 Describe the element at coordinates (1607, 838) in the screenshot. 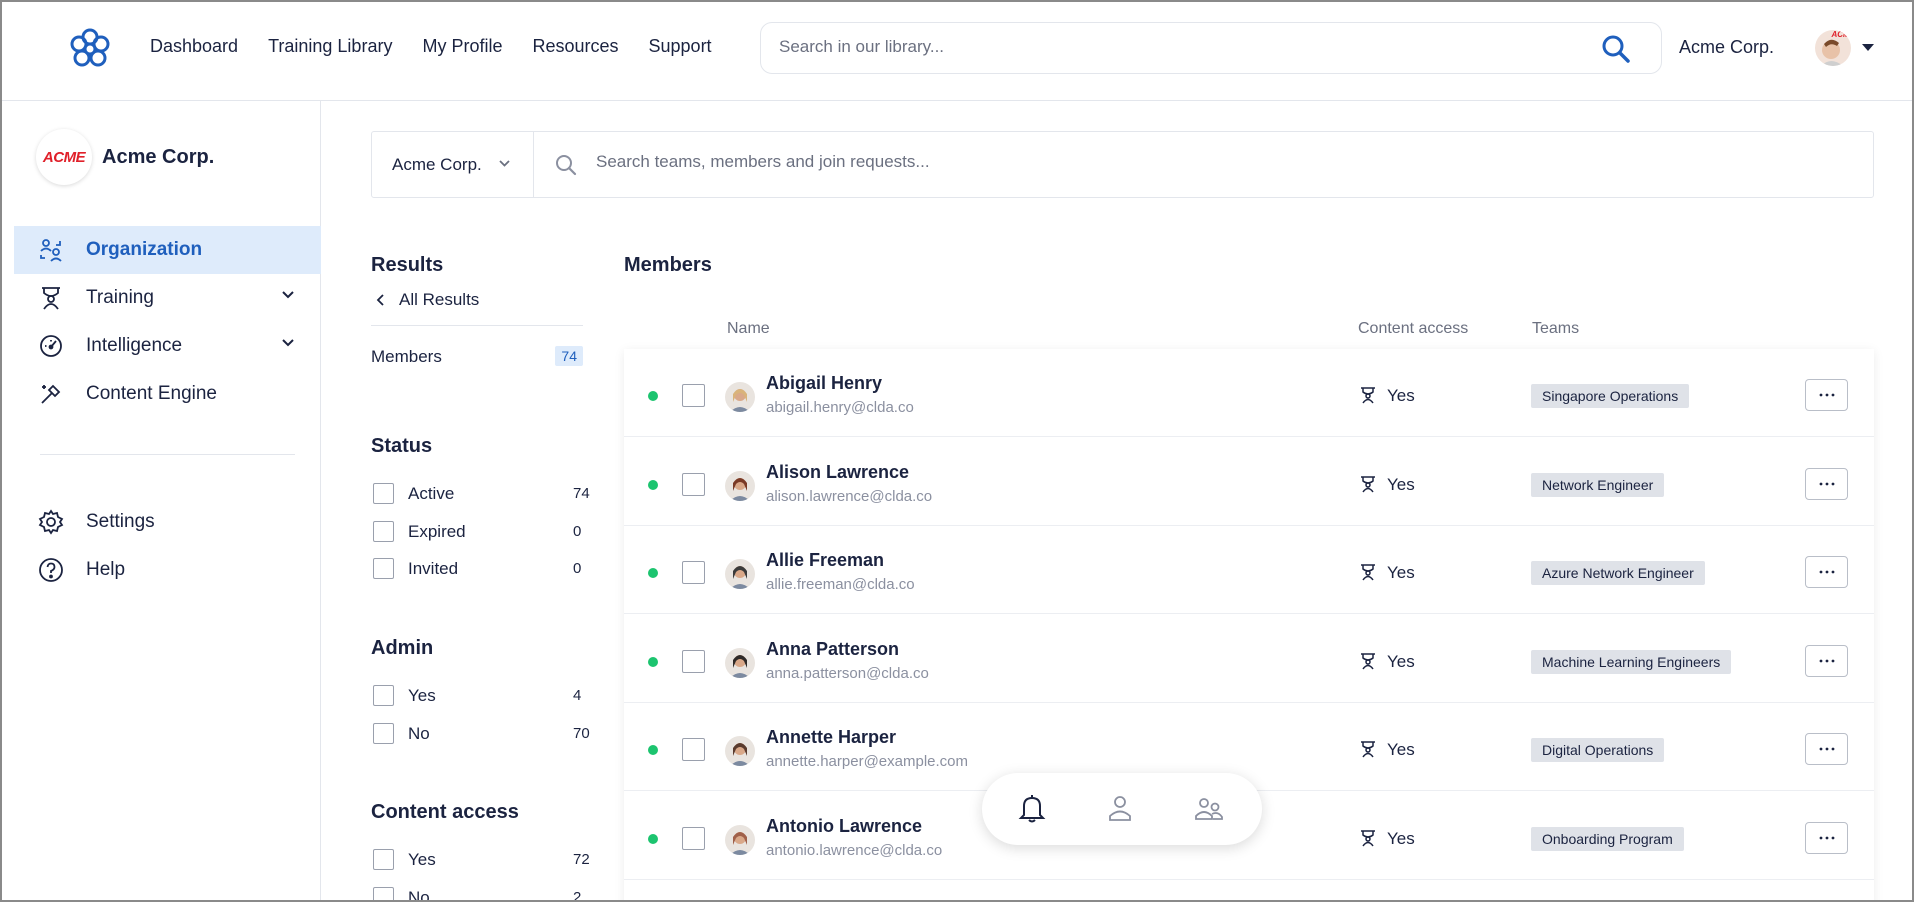

I see `team-badge: Onboarding Program` at that location.